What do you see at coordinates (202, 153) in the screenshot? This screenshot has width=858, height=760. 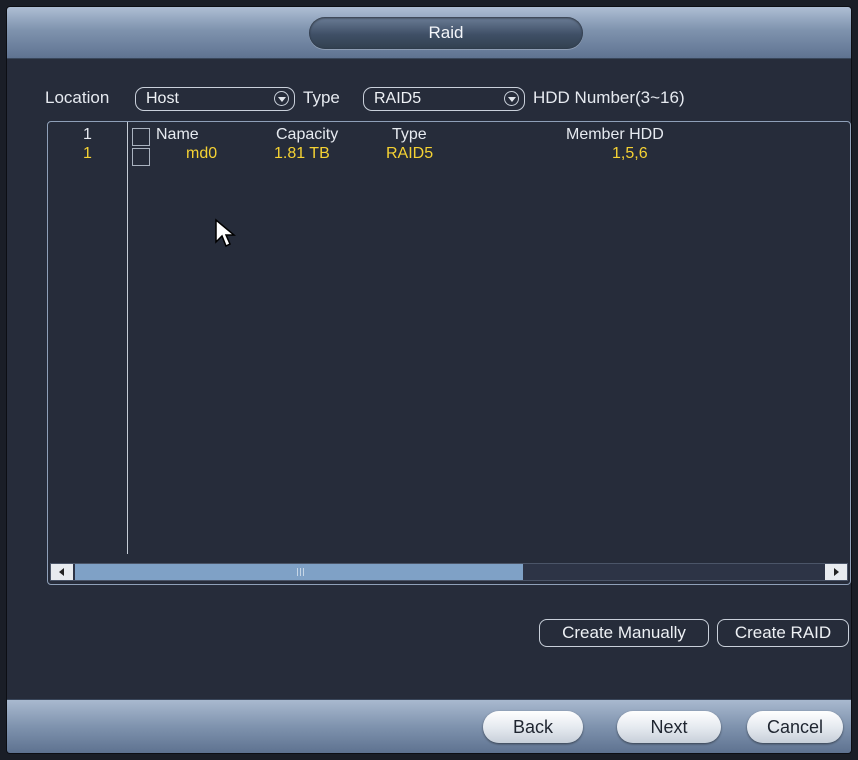 I see `row-name: md0` at bounding box center [202, 153].